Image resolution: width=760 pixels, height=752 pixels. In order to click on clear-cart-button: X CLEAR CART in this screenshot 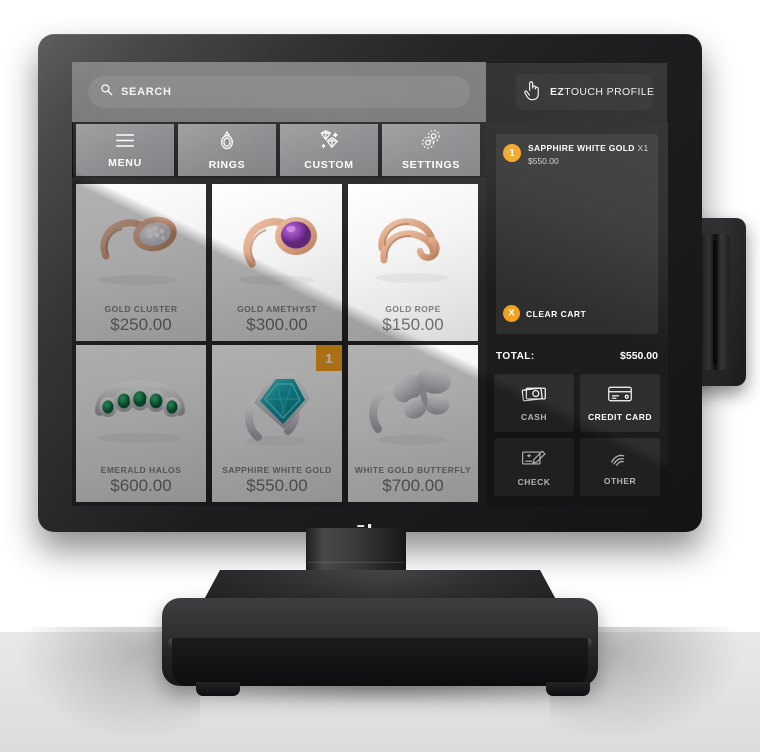, I will do `click(544, 313)`.